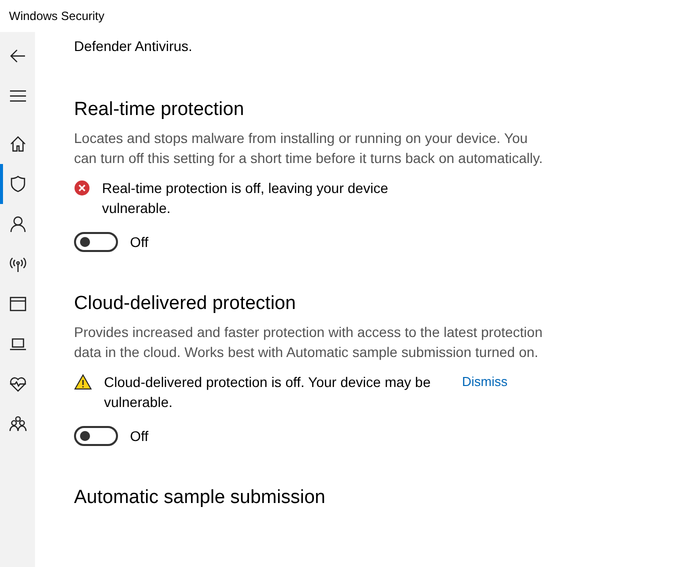 This screenshot has height=567, width=696. I want to click on section-title: Automatic sample submission, so click(200, 498).